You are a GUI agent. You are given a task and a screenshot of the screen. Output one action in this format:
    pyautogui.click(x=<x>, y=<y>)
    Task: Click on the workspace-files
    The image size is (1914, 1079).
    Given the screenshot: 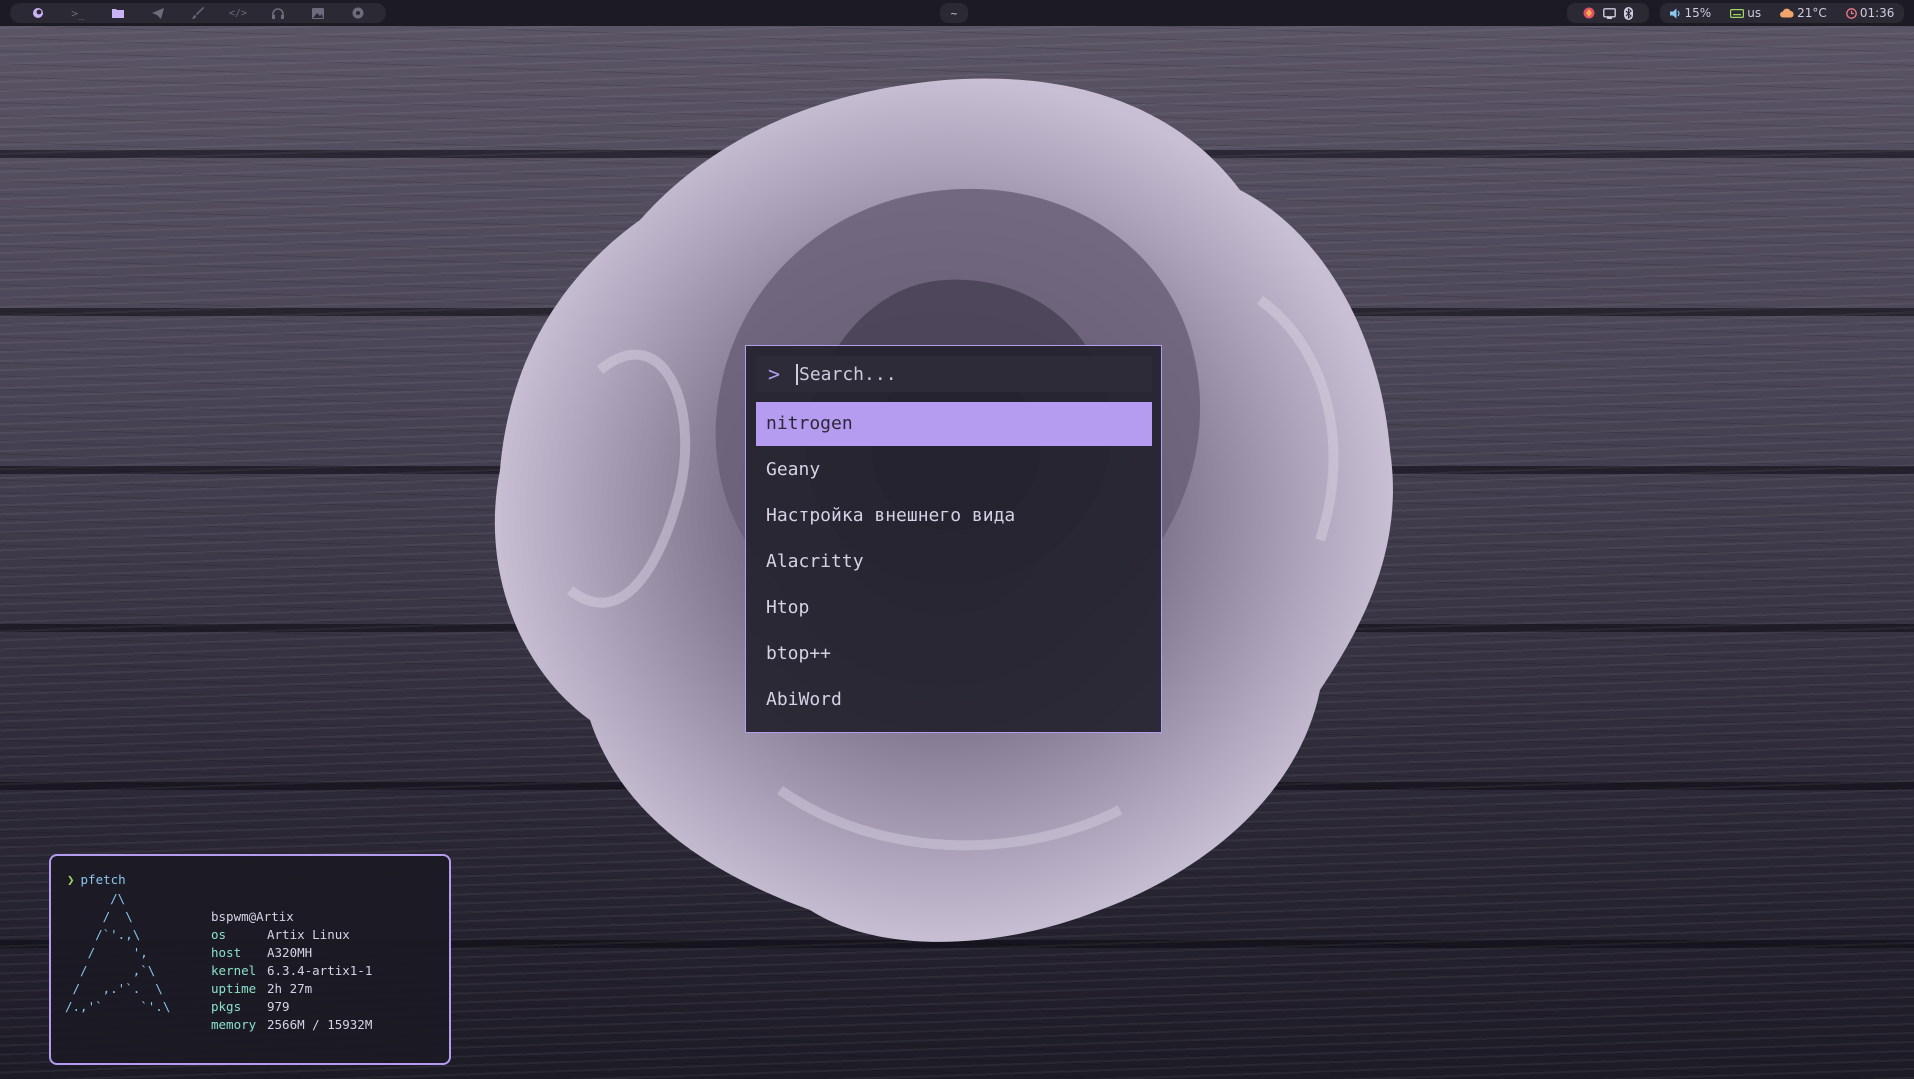 What is the action you would take?
    pyautogui.click(x=118, y=13)
    